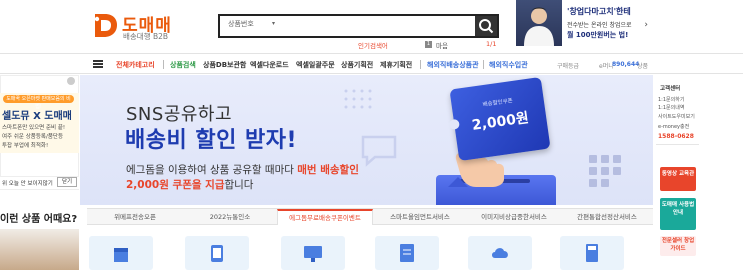 Image resolution: width=743 pixels, height=270 pixels. Describe the element at coordinates (358, 99) in the screenshot. I see `decorative-dots-icon` at that location.